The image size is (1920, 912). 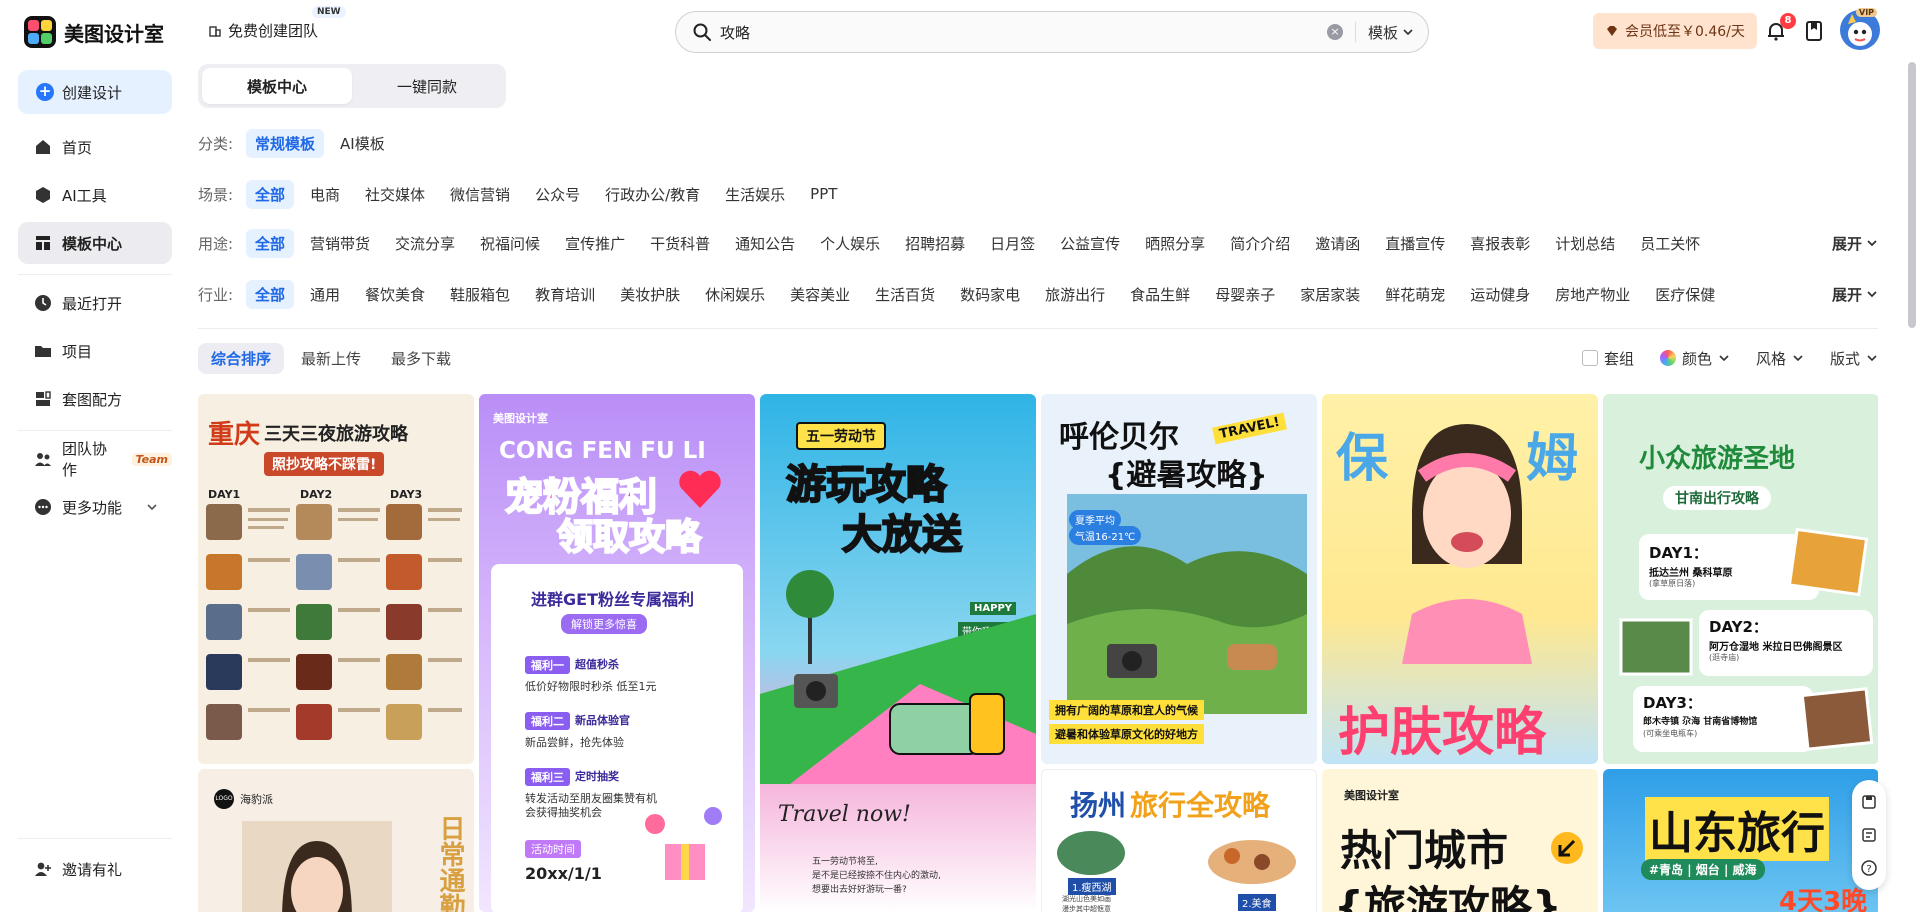 I want to click on filter-chip: 员工关怀, so click(x=1670, y=243).